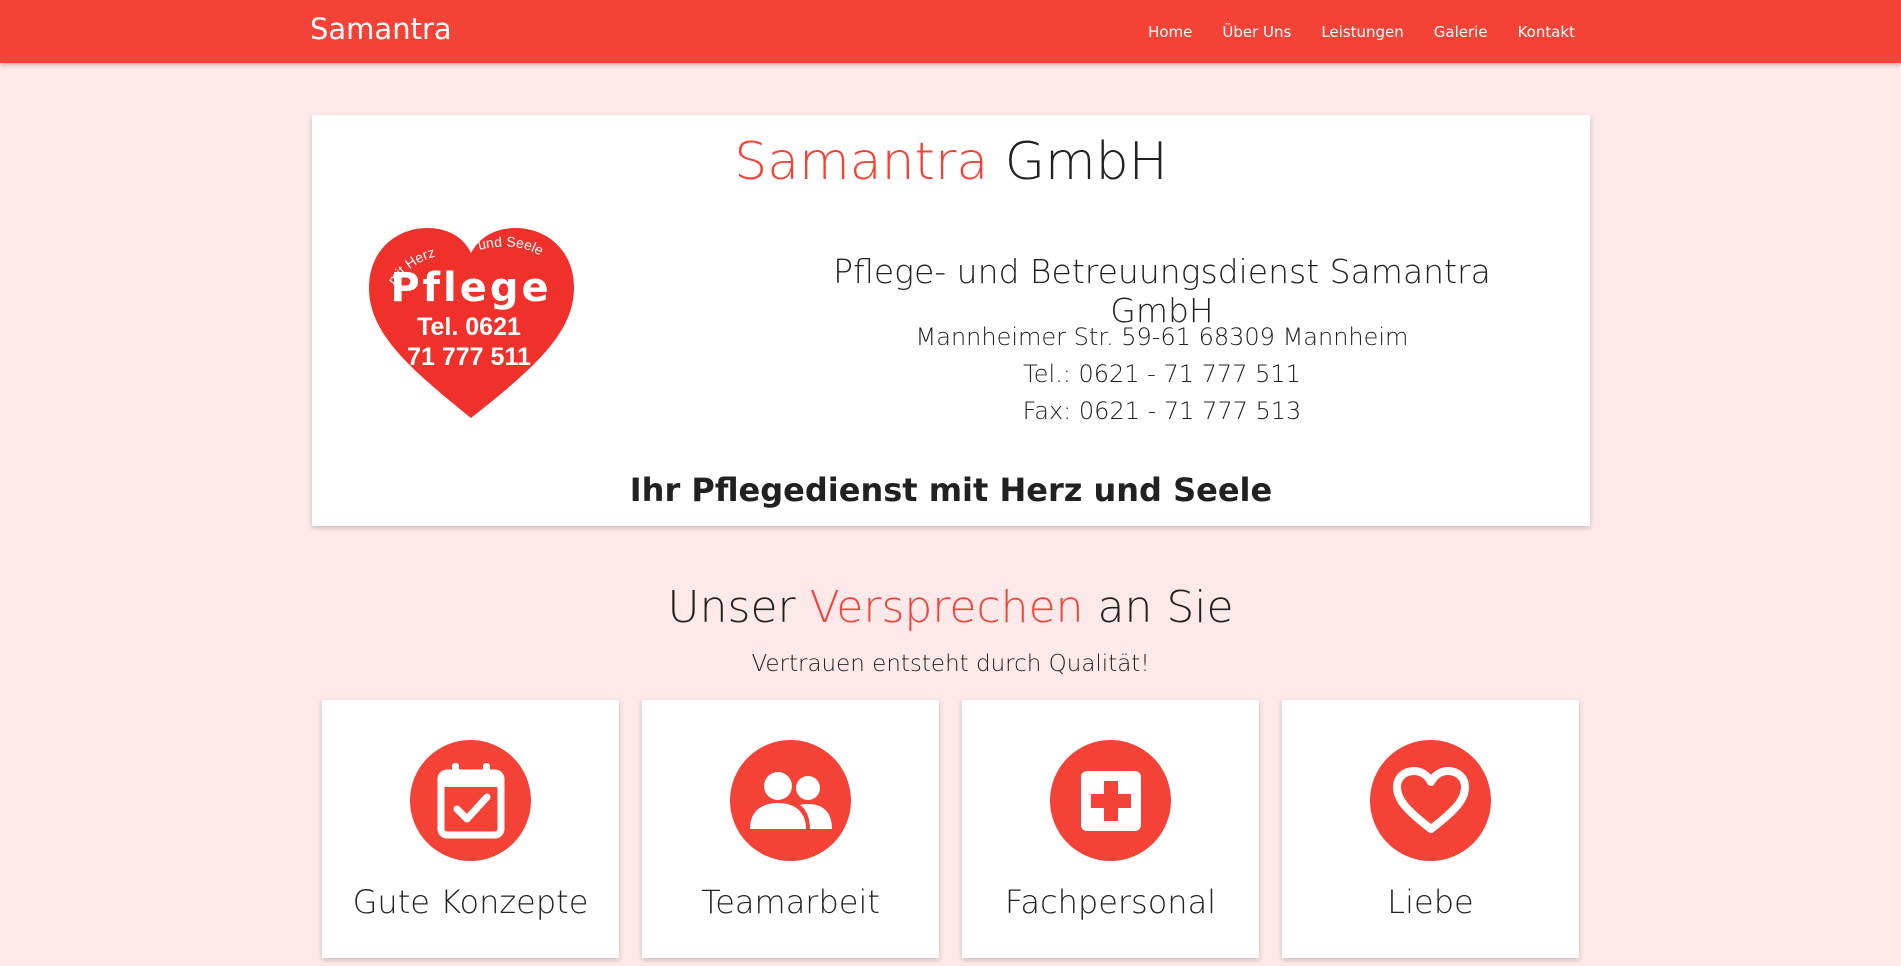 The width and height of the screenshot is (1901, 966). What do you see at coordinates (1110, 902) in the screenshot?
I see `feature-label: Fachpersonal` at bounding box center [1110, 902].